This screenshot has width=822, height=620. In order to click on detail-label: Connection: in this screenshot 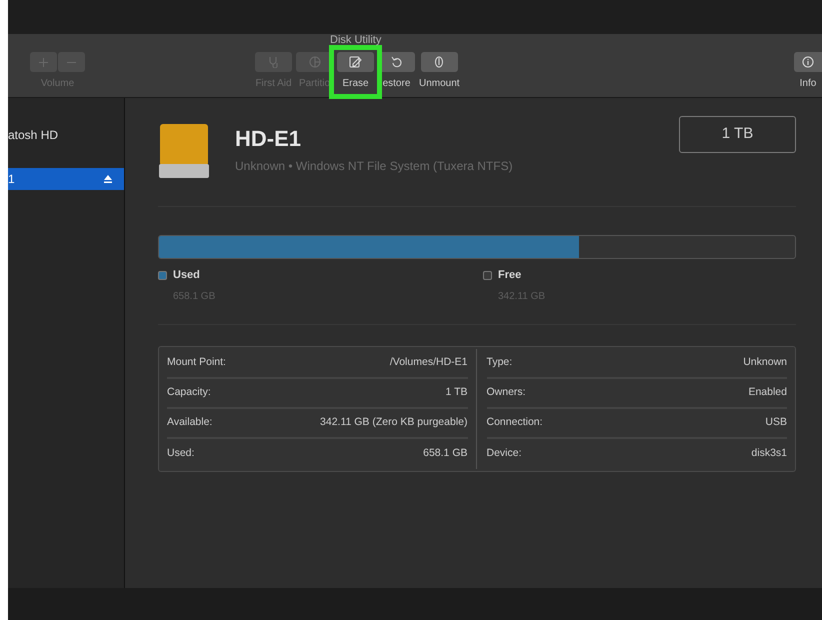, I will do `click(514, 422)`.